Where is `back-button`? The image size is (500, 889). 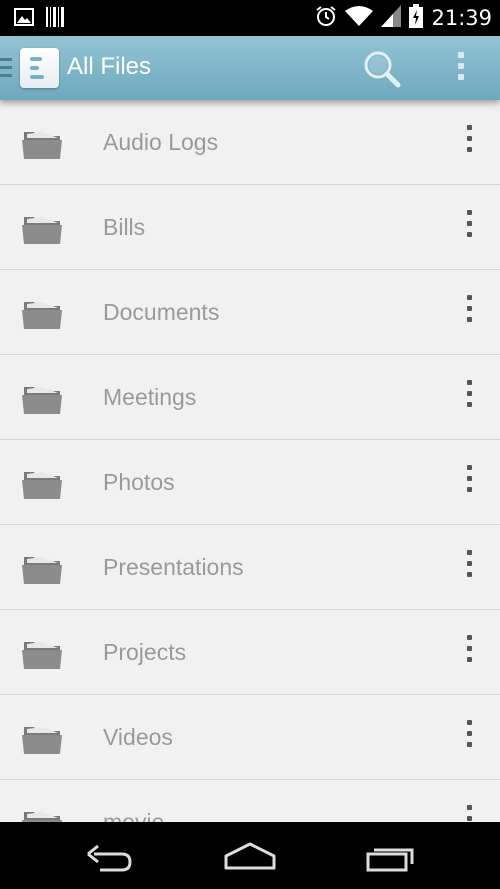 back-button is located at coordinates (110, 856).